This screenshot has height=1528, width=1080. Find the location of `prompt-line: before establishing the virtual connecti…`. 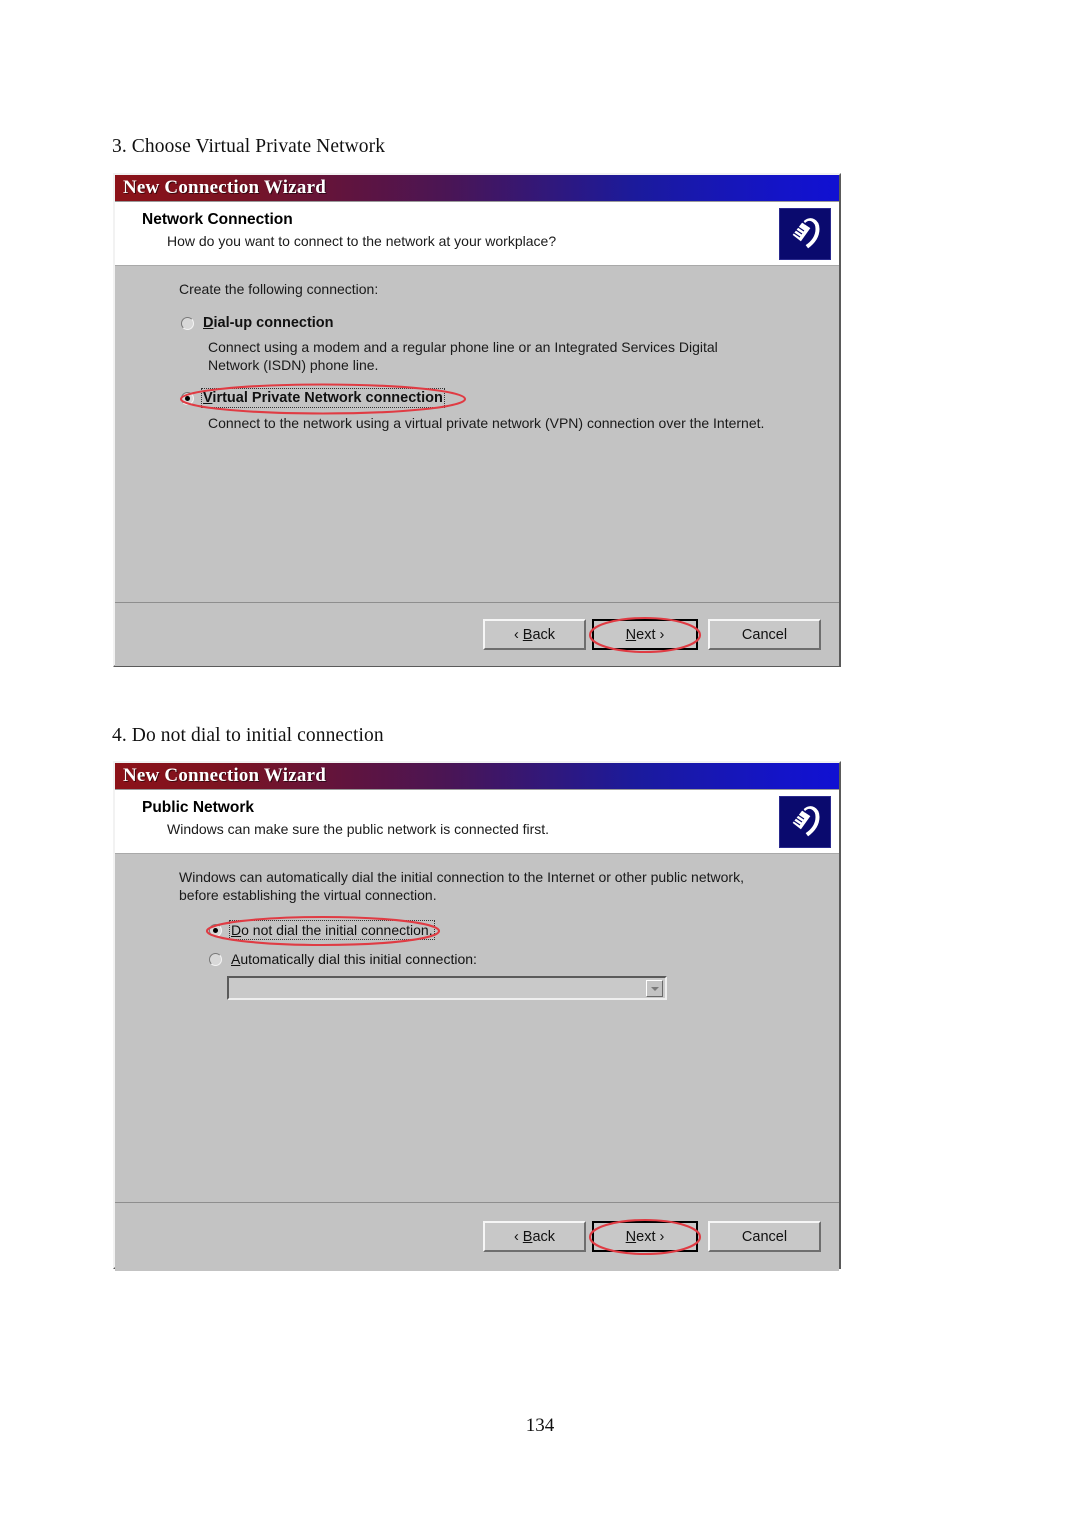

prompt-line: before establishing the virtual connecti… is located at coordinates (308, 895).